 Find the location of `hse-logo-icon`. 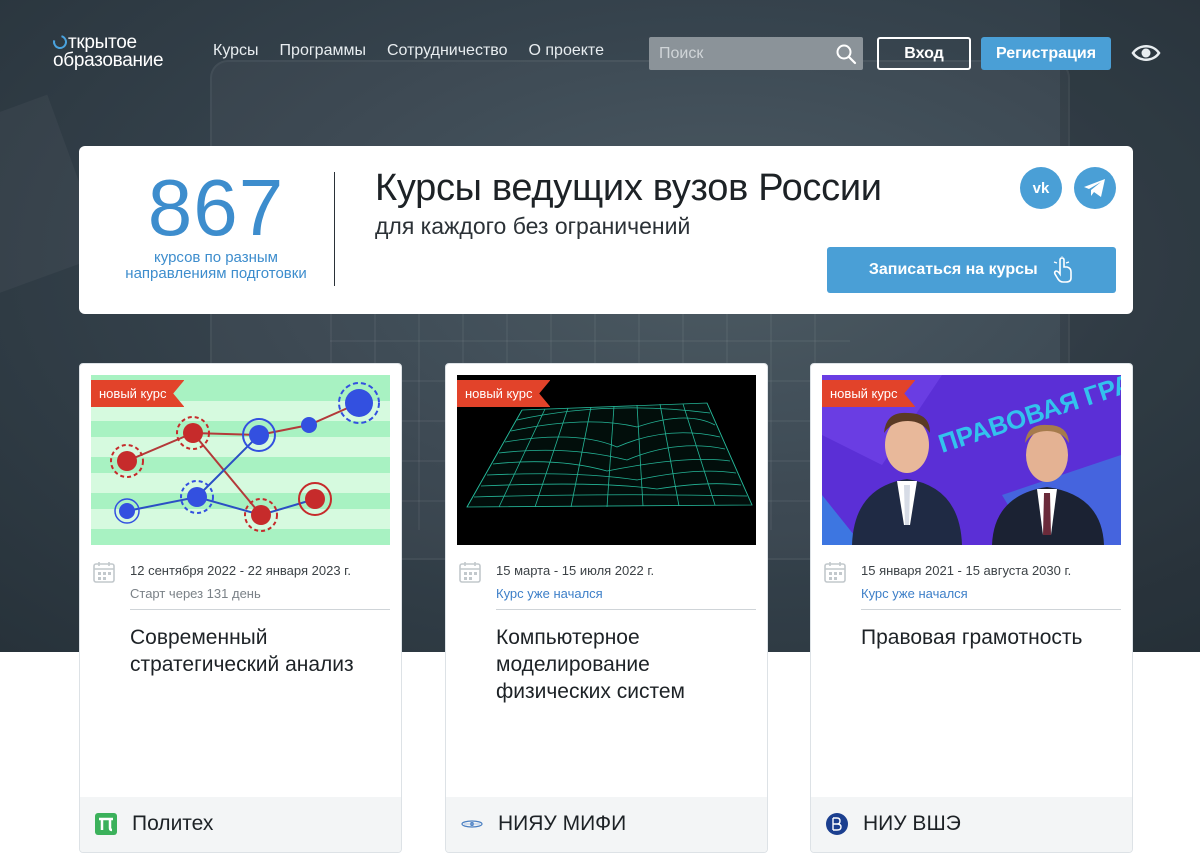

hse-logo-icon is located at coordinates (837, 824).